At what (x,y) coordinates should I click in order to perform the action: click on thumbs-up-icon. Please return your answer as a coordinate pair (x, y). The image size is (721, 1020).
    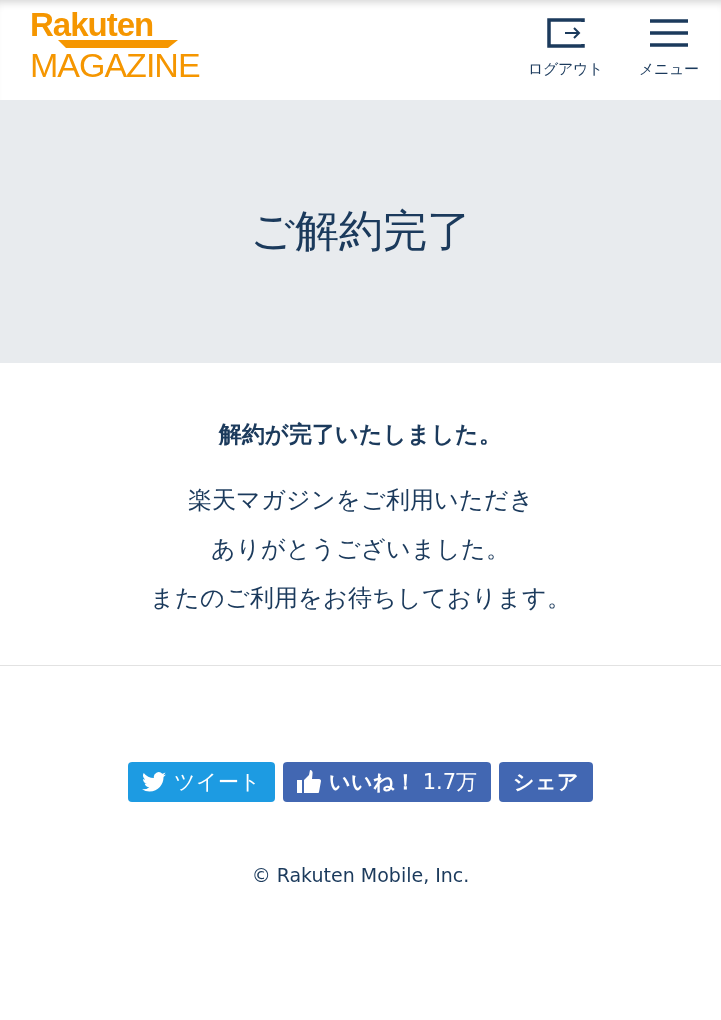
    Looking at the image, I should click on (308, 782).